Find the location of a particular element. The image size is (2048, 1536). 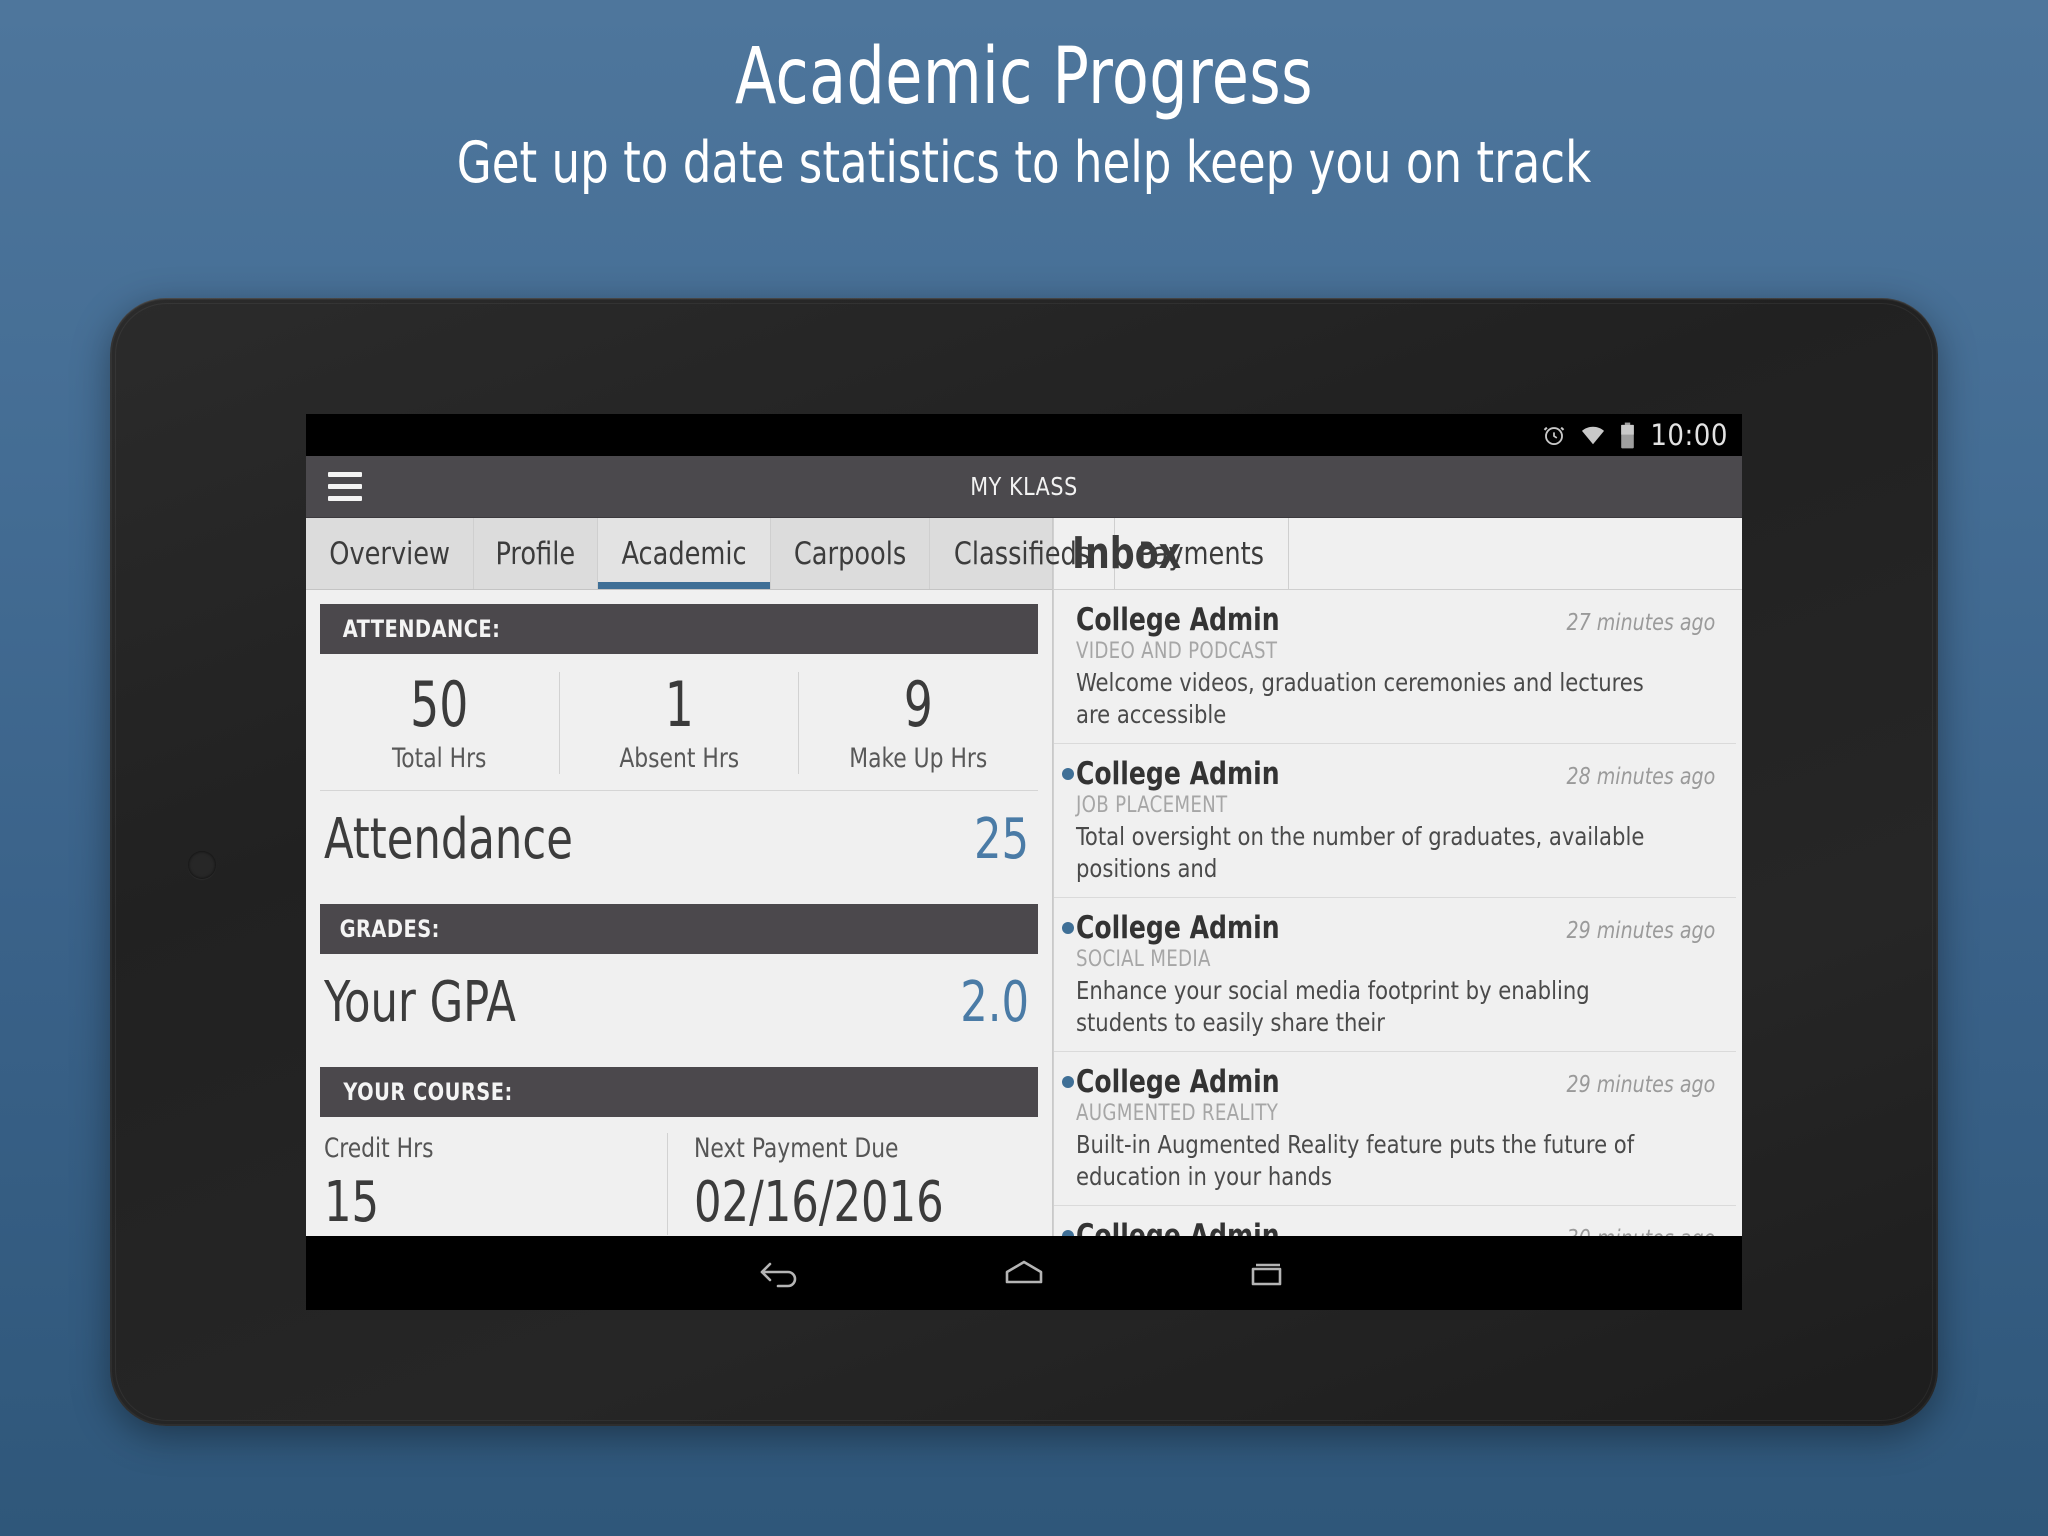

stat-makeup-hrs: 9 Make Up Hrs is located at coordinates (918, 723).